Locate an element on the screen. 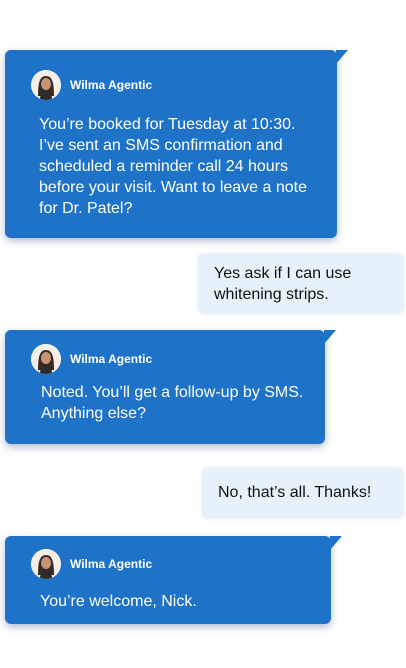 The height and width of the screenshot is (668, 406). user-message-bubble: Yes ask if I can use whitening strips. is located at coordinates (301, 283).